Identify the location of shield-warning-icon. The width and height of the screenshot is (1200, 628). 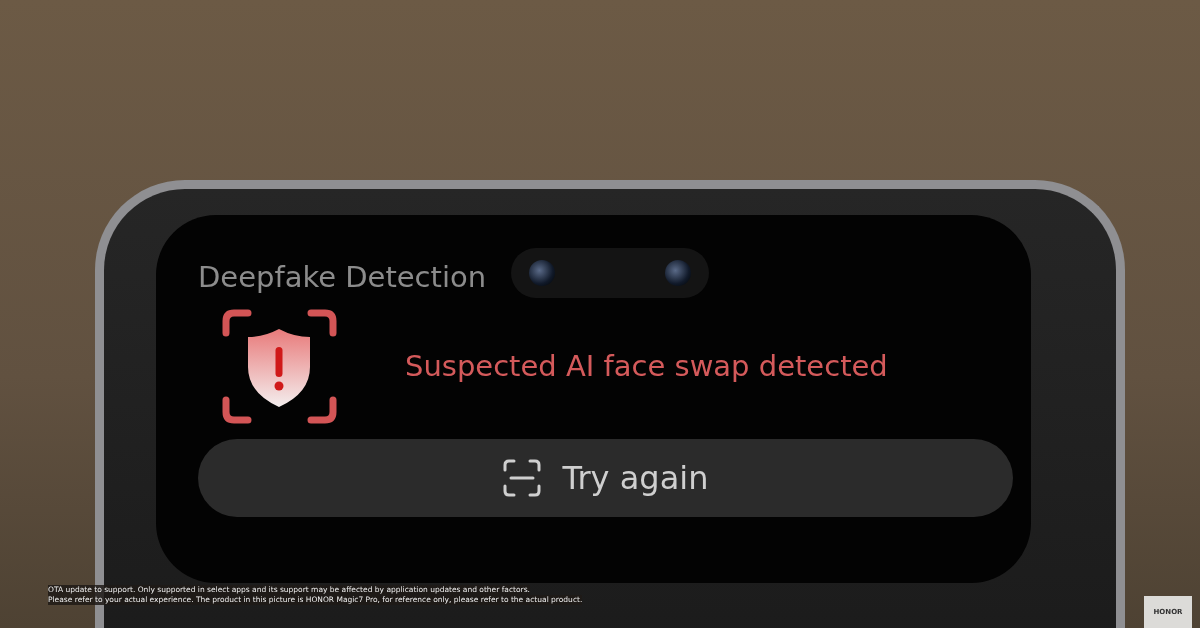
(279, 366).